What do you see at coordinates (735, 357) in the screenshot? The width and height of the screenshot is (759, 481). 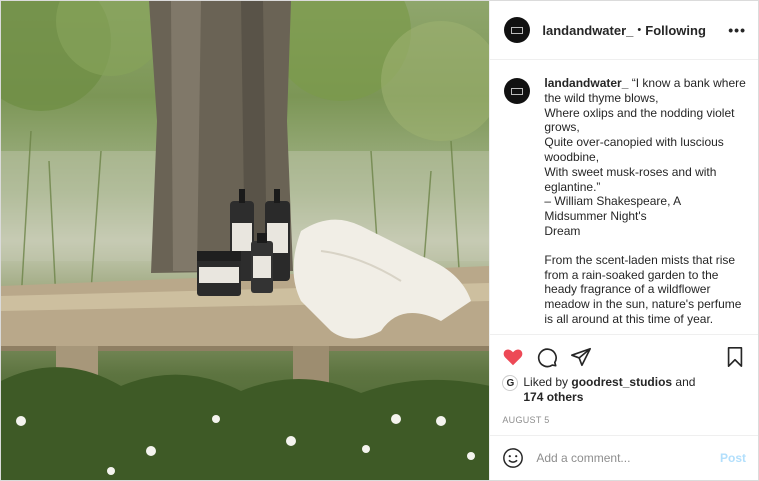 I see `bookmark-icon` at bounding box center [735, 357].